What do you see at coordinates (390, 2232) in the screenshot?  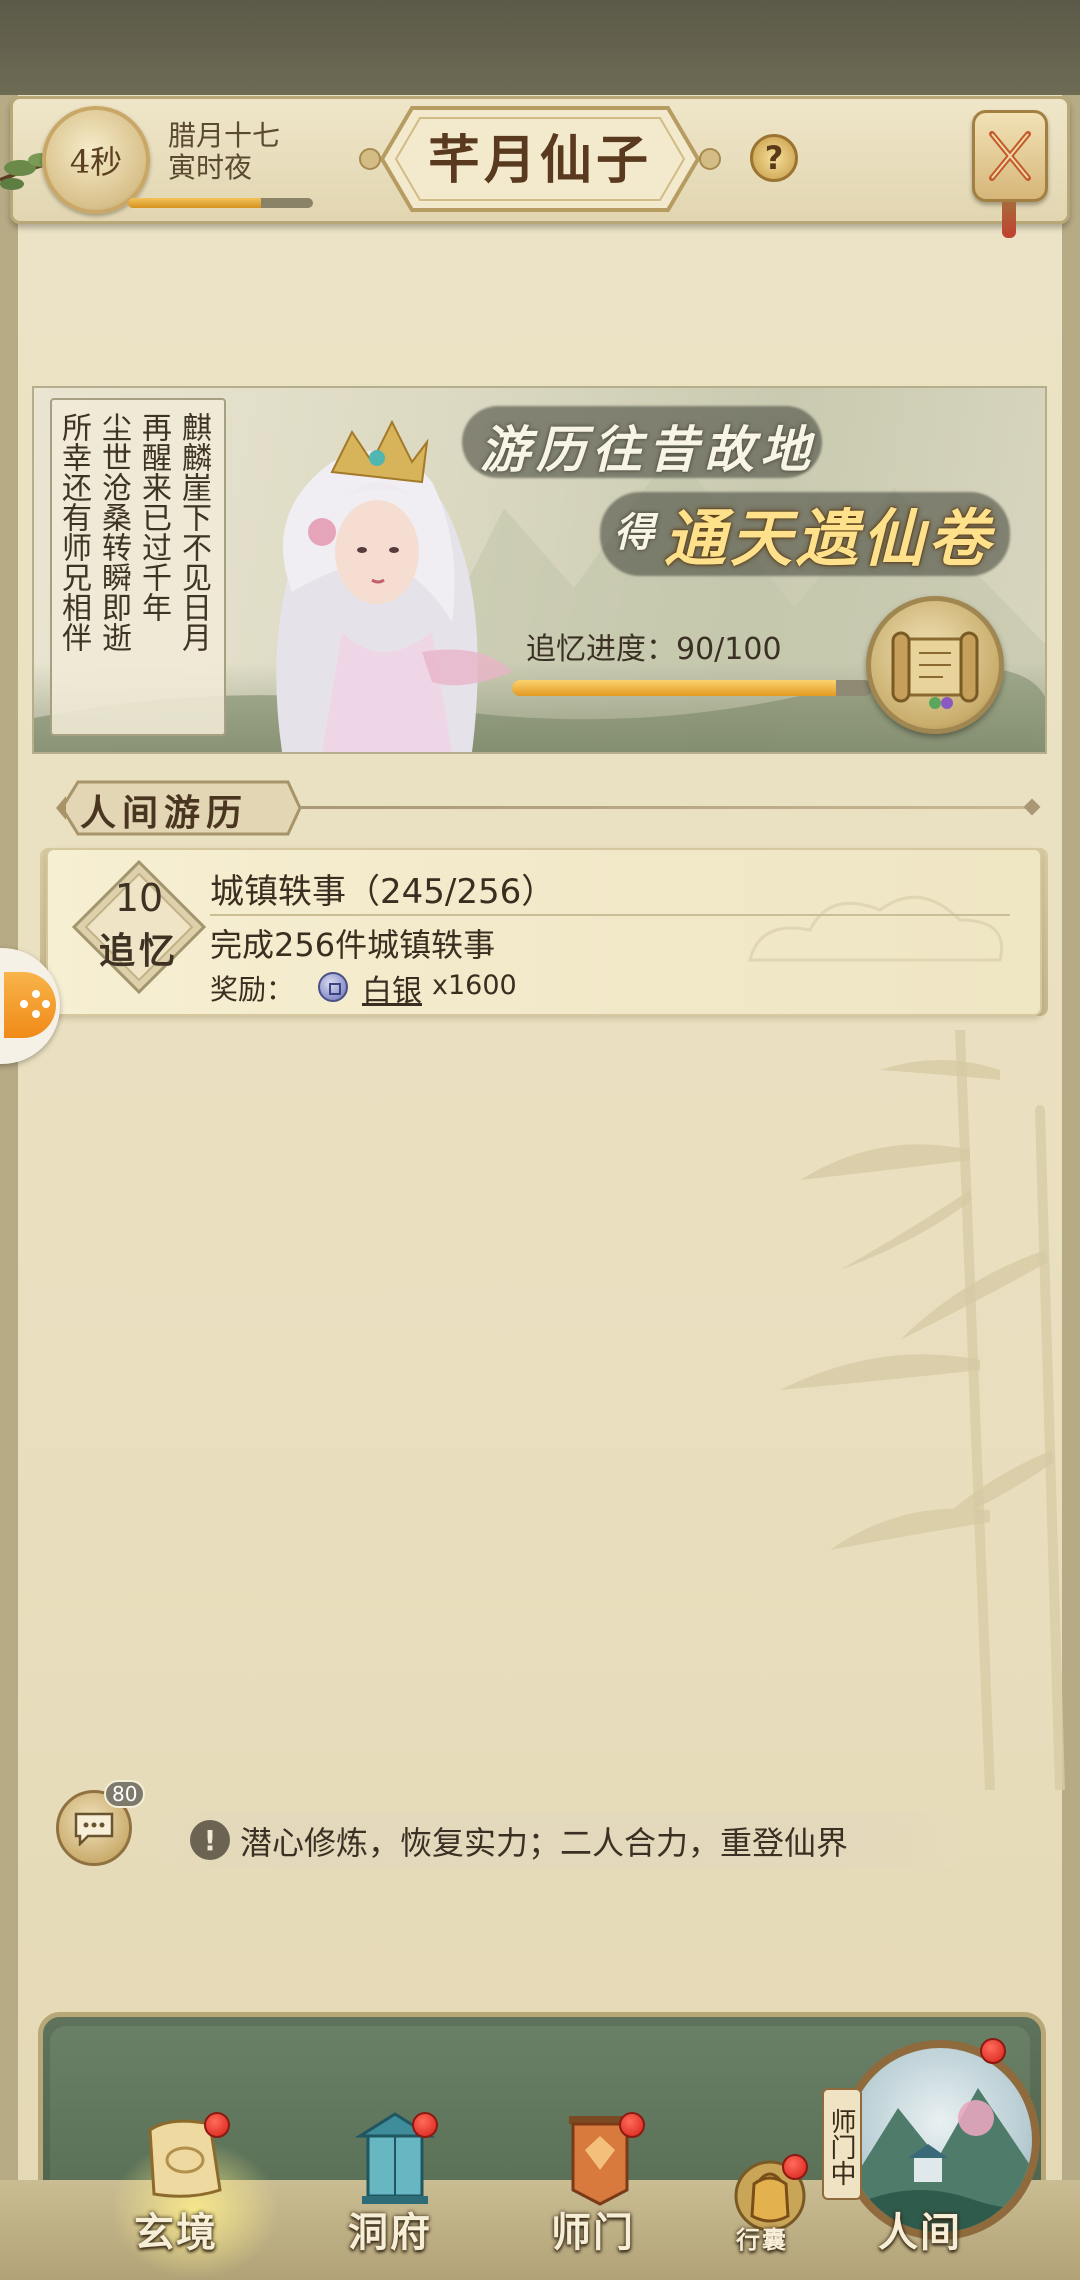 I see `nav-label-dongfu: 洞府` at bounding box center [390, 2232].